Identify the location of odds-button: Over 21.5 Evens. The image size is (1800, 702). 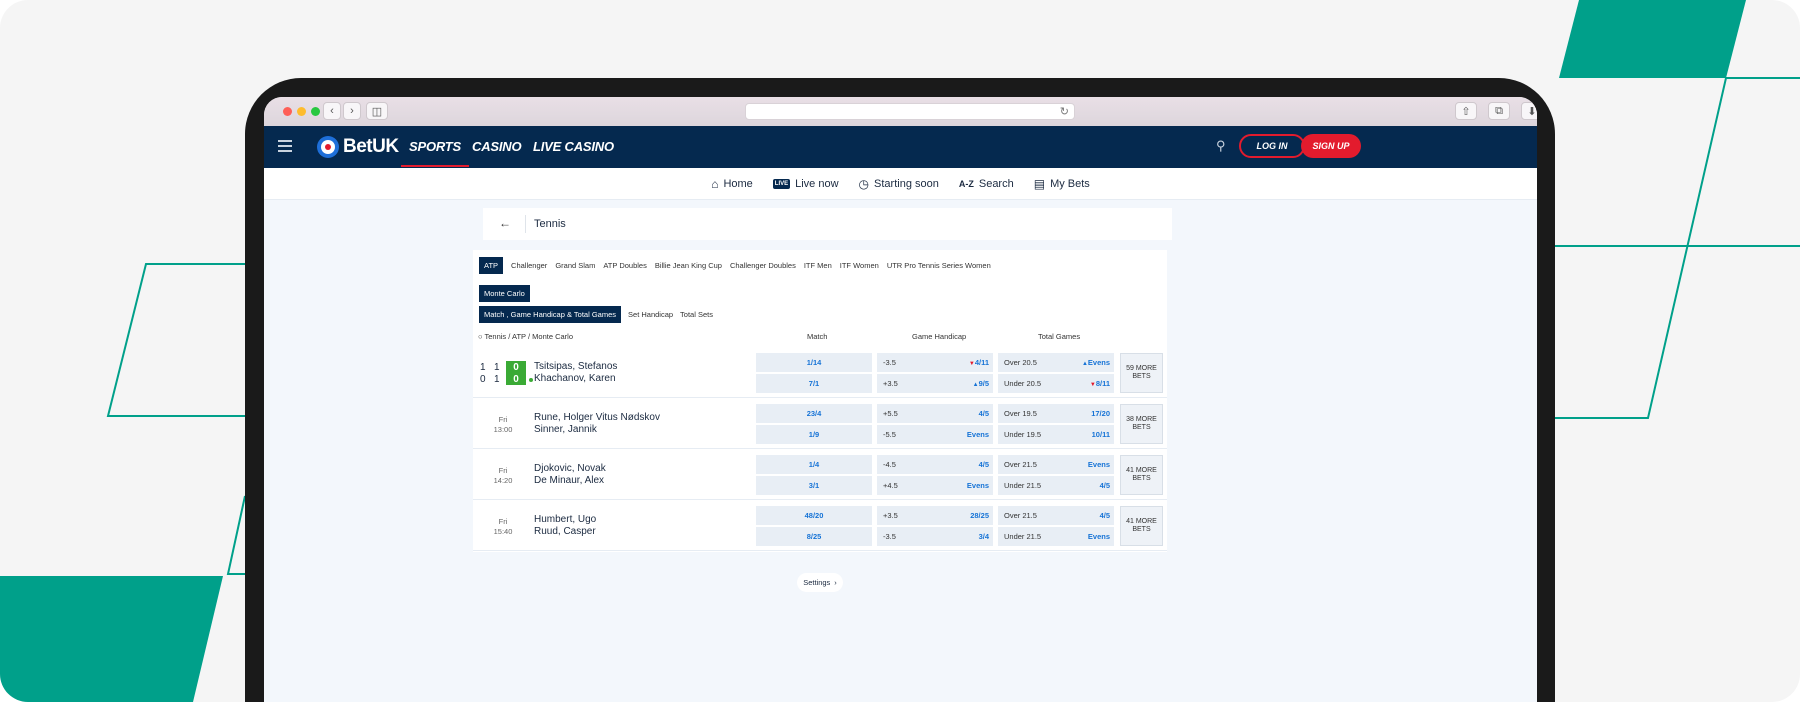
(1056, 464).